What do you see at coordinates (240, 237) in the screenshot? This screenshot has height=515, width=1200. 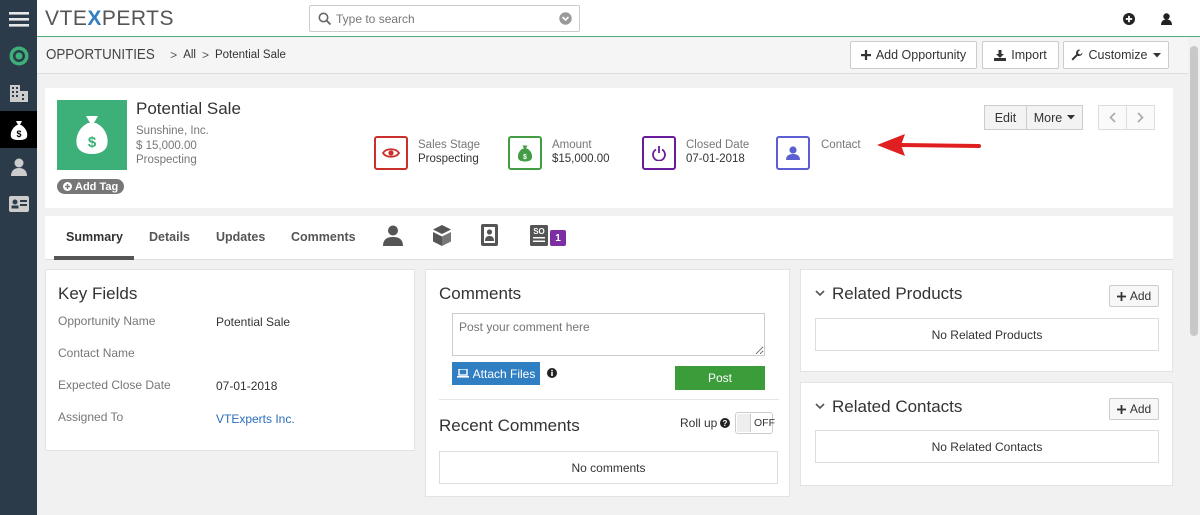 I see `tab-updates: Updates` at bounding box center [240, 237].